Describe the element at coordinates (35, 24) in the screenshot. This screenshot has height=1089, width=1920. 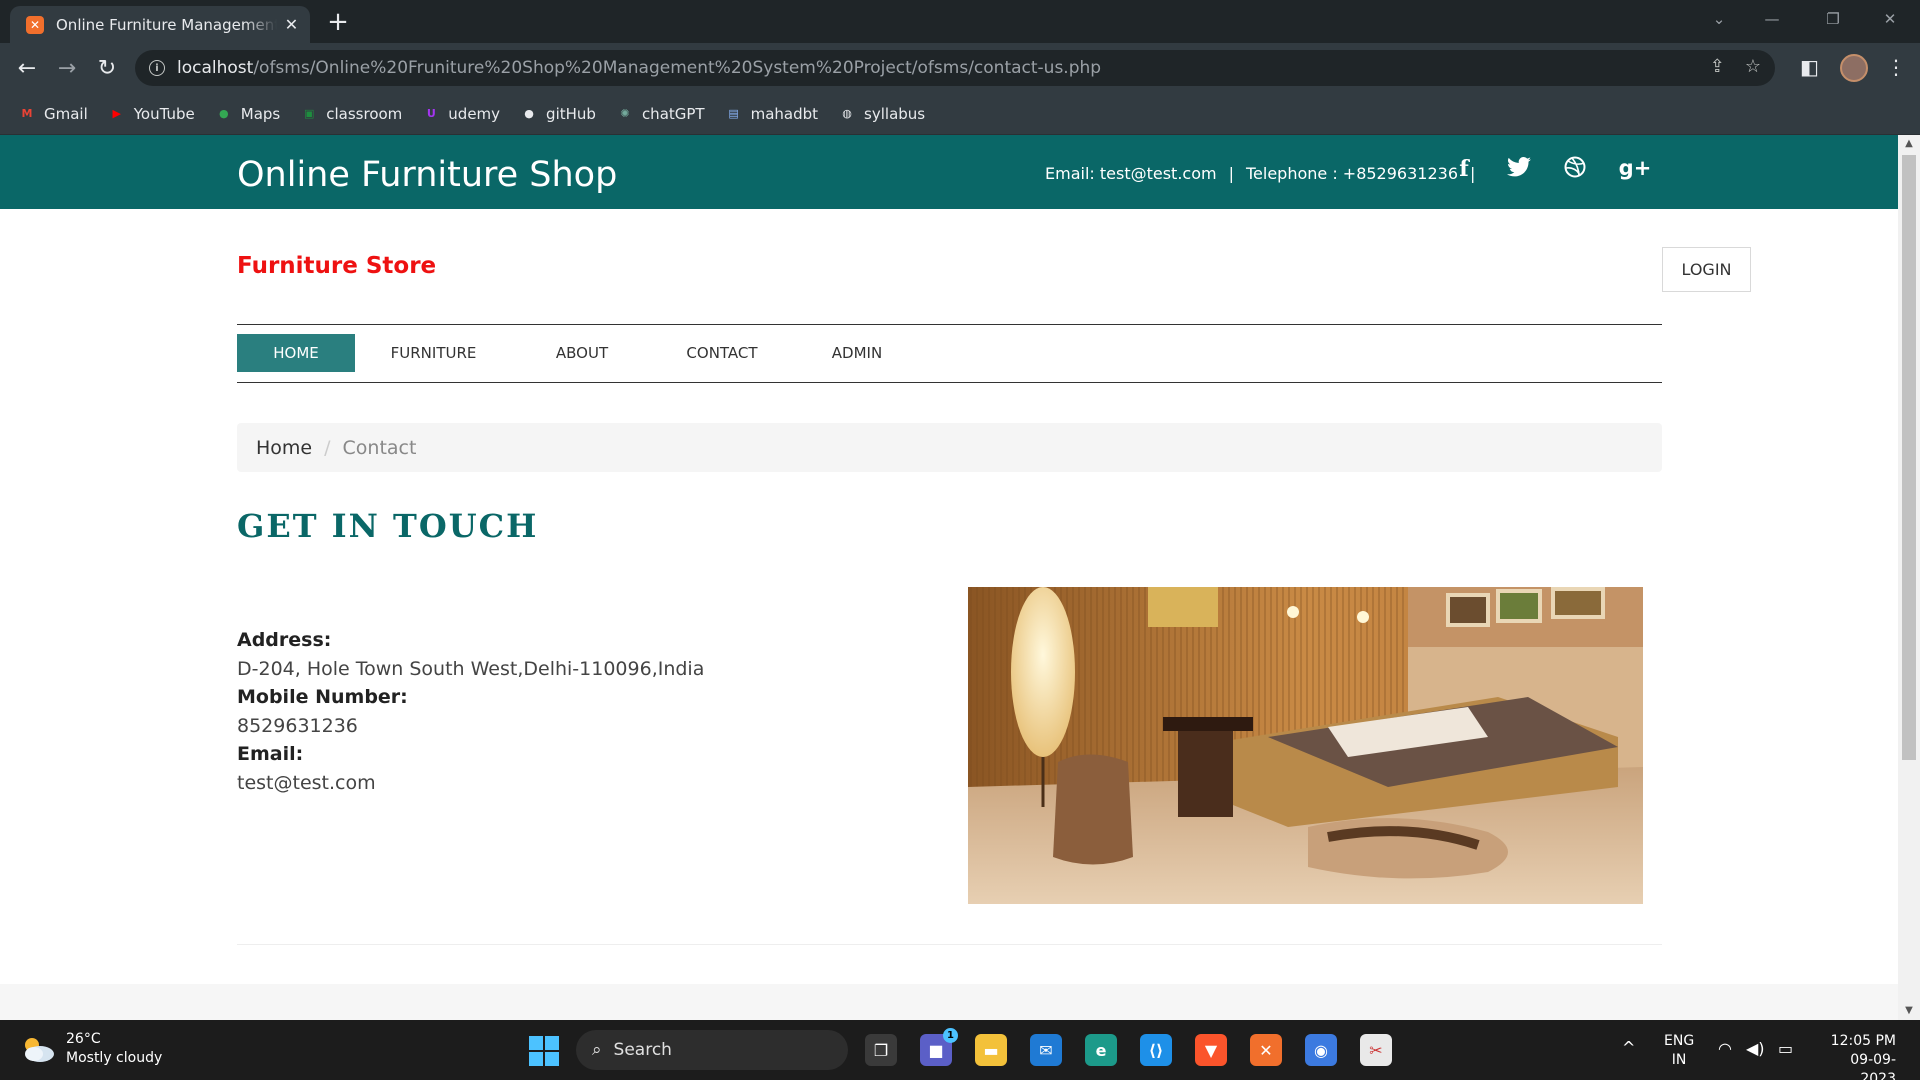
I see `xampp-favicon-icon: ✕` at that location.